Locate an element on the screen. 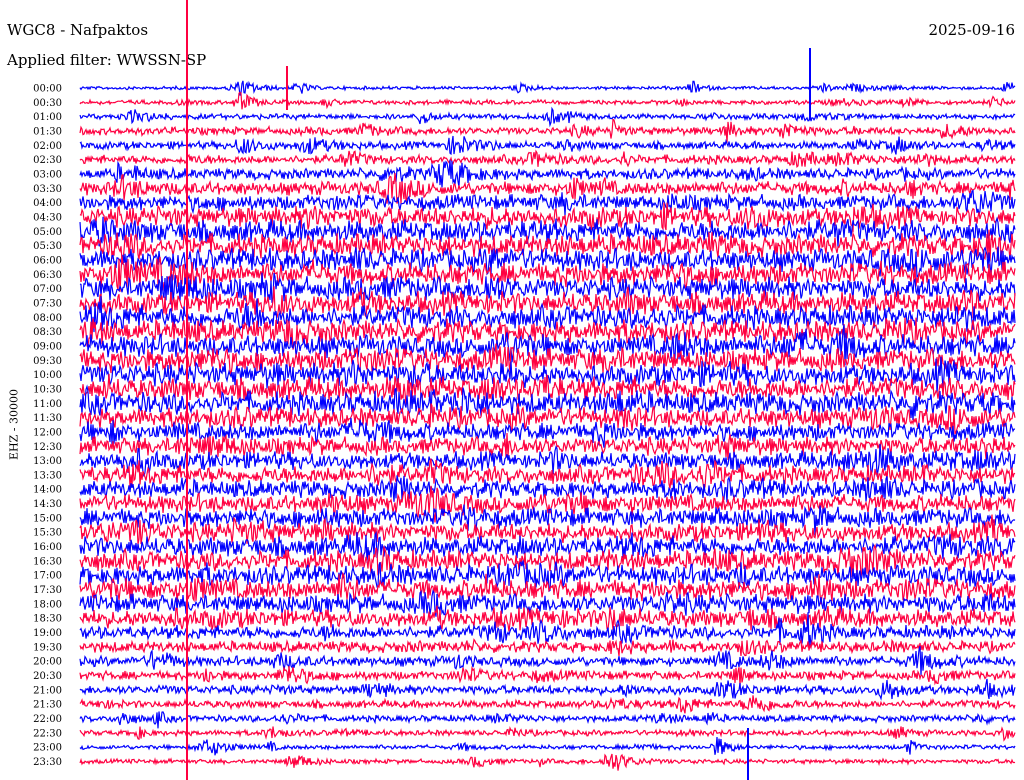 The width and height of the screenshot is (1024, 780). row-time-label: 07:00 is located at coordinates (47, 289).